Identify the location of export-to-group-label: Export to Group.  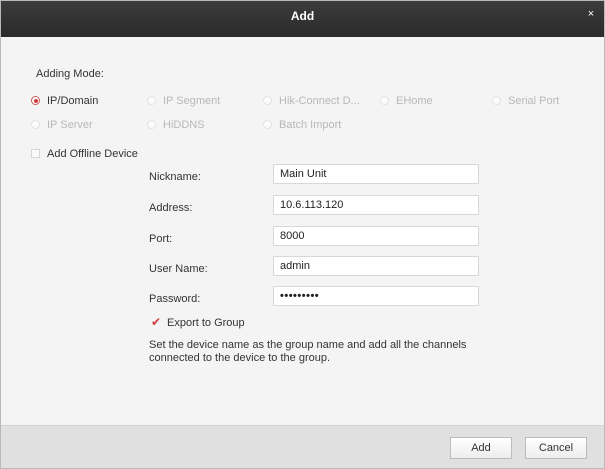
(206, 323).